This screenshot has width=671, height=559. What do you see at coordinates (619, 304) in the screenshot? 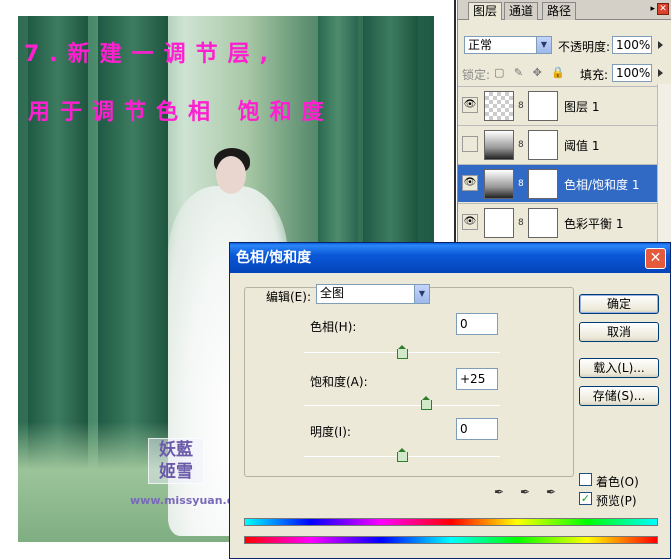
I see `ok-button: 确定` at bounding box center [619, 304].